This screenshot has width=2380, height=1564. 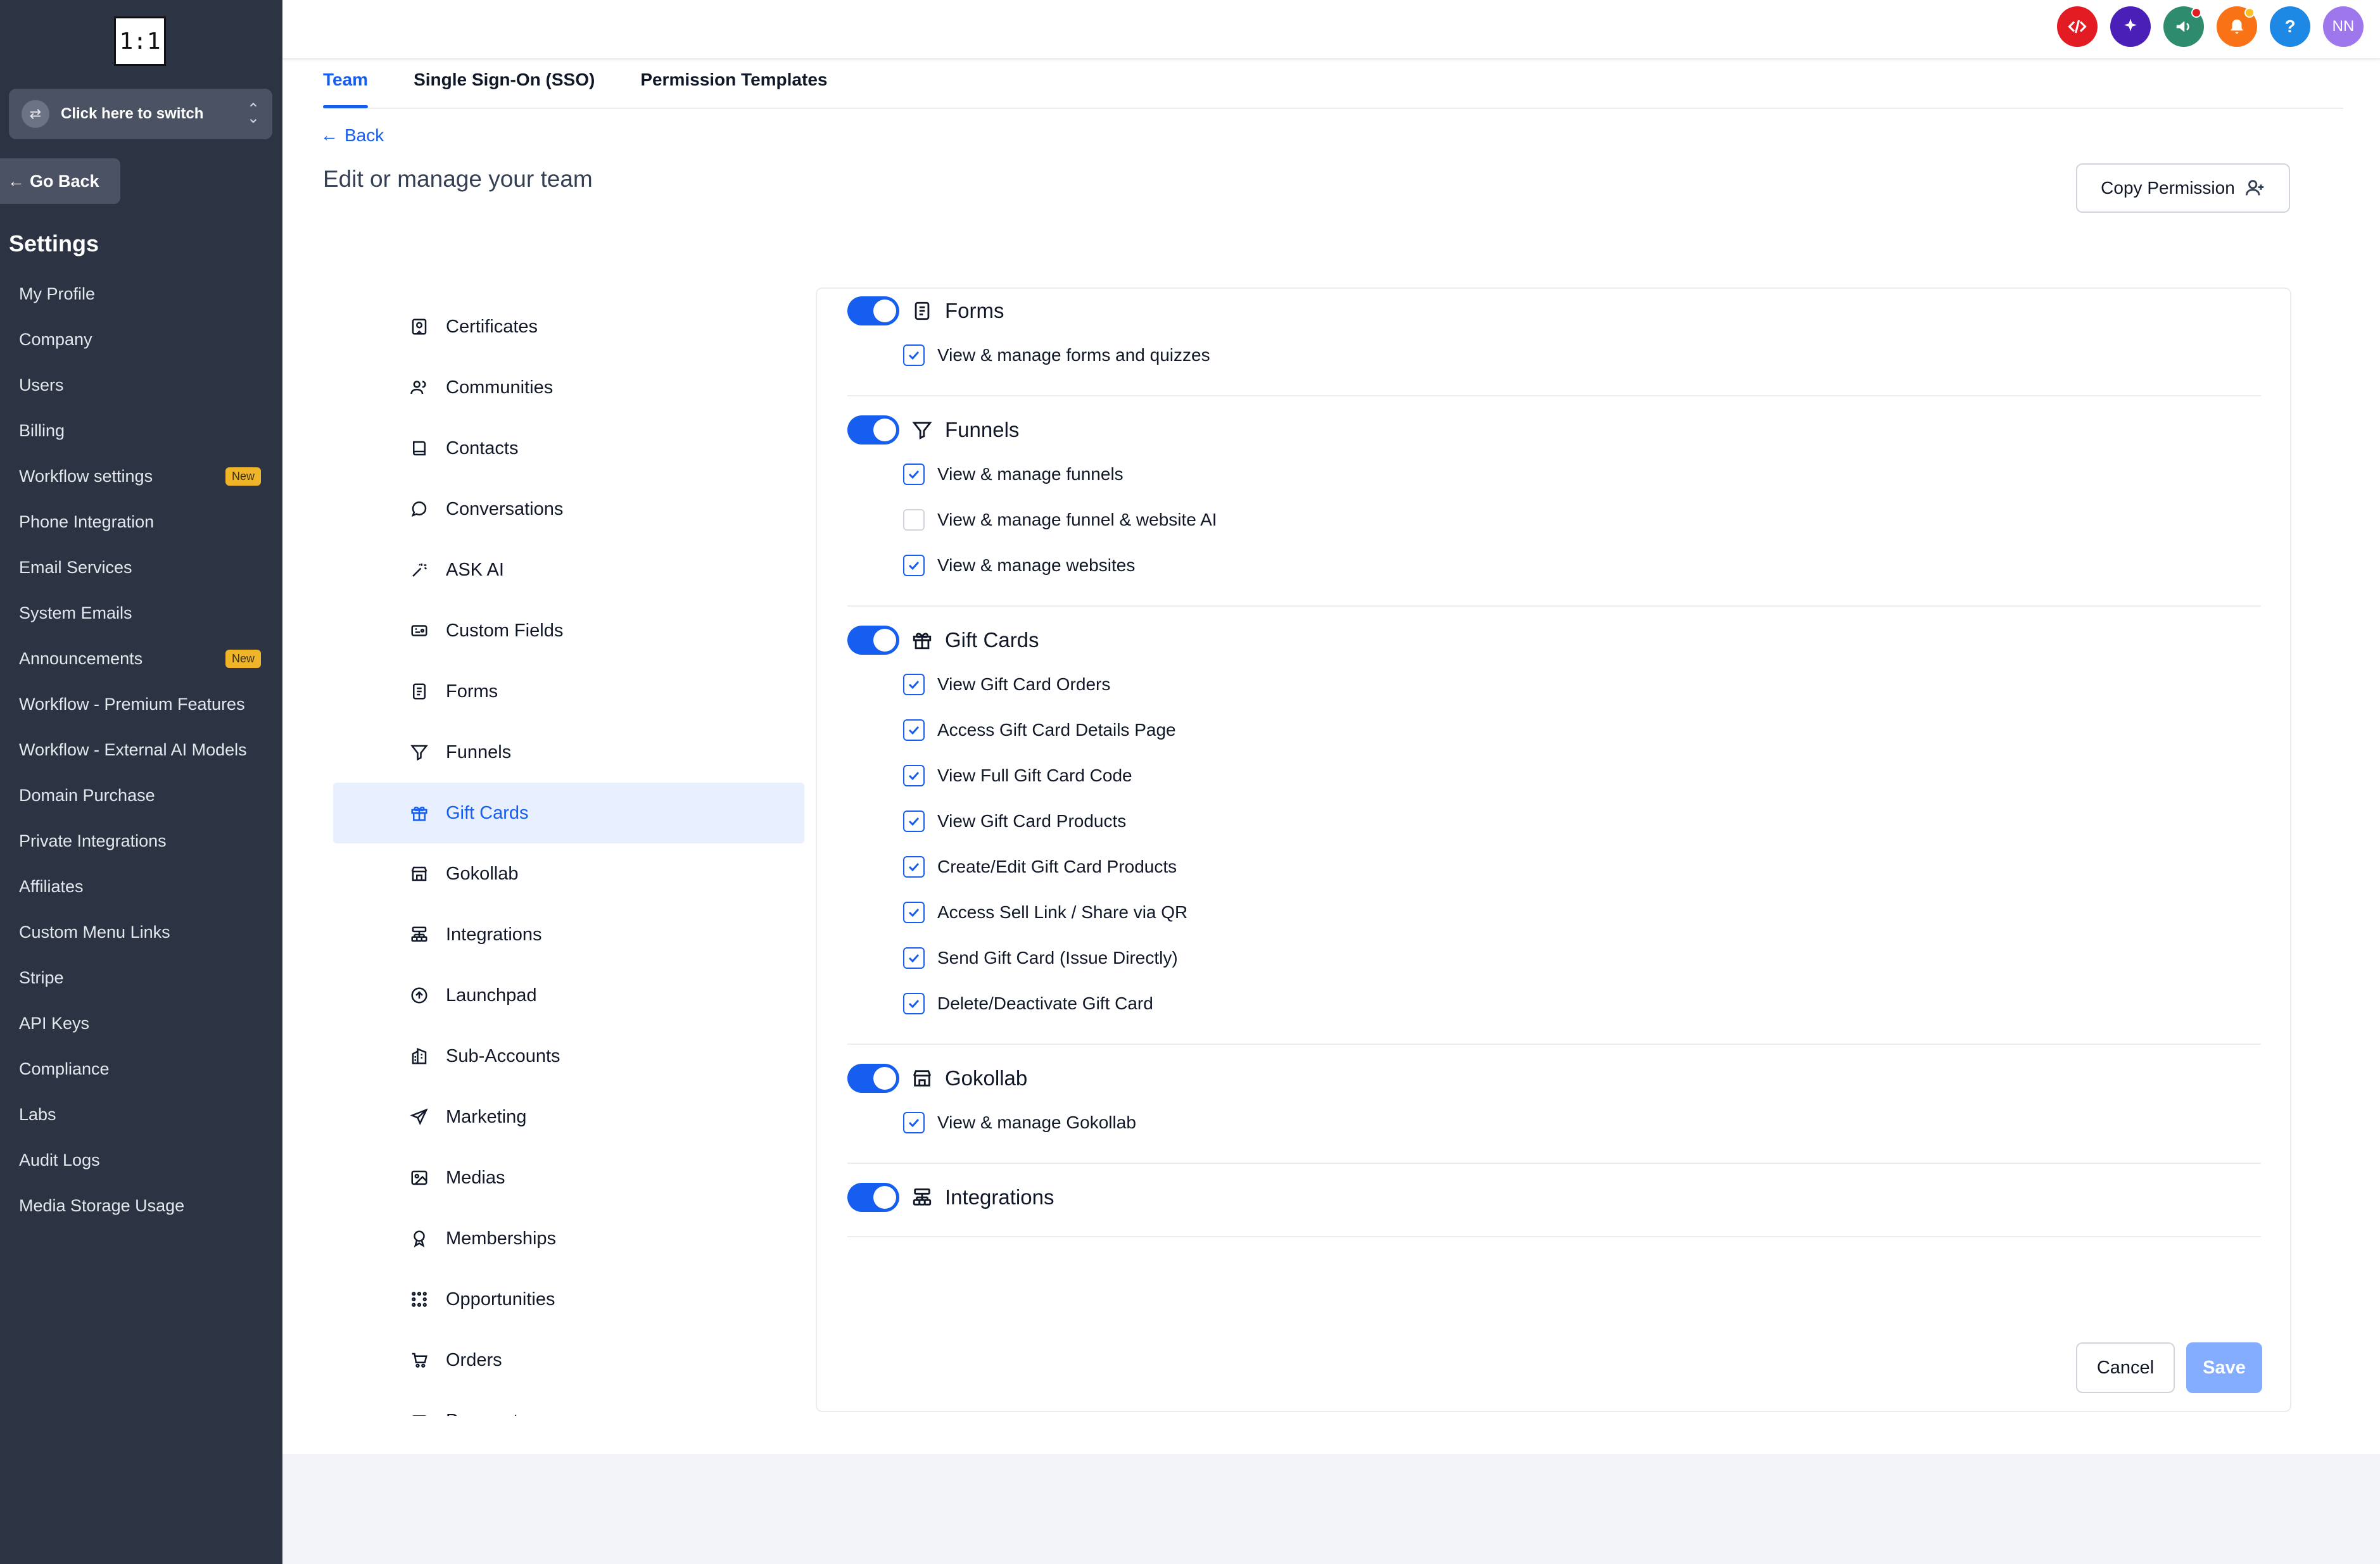 I want to click on permission-menu-item-gift-cards: Gift Cards, so click(x=568, y=813).